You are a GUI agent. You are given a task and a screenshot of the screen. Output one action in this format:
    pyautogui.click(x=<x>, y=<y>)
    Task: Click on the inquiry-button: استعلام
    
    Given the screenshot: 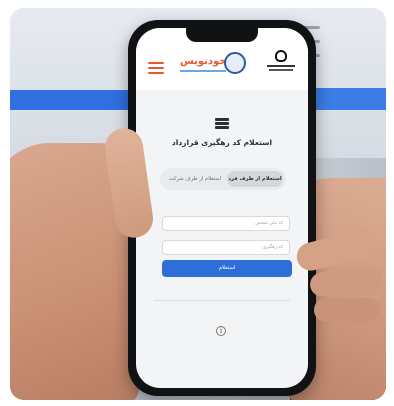 What is the action you would take?
    pyautogui.click(x=227, y=268)
    